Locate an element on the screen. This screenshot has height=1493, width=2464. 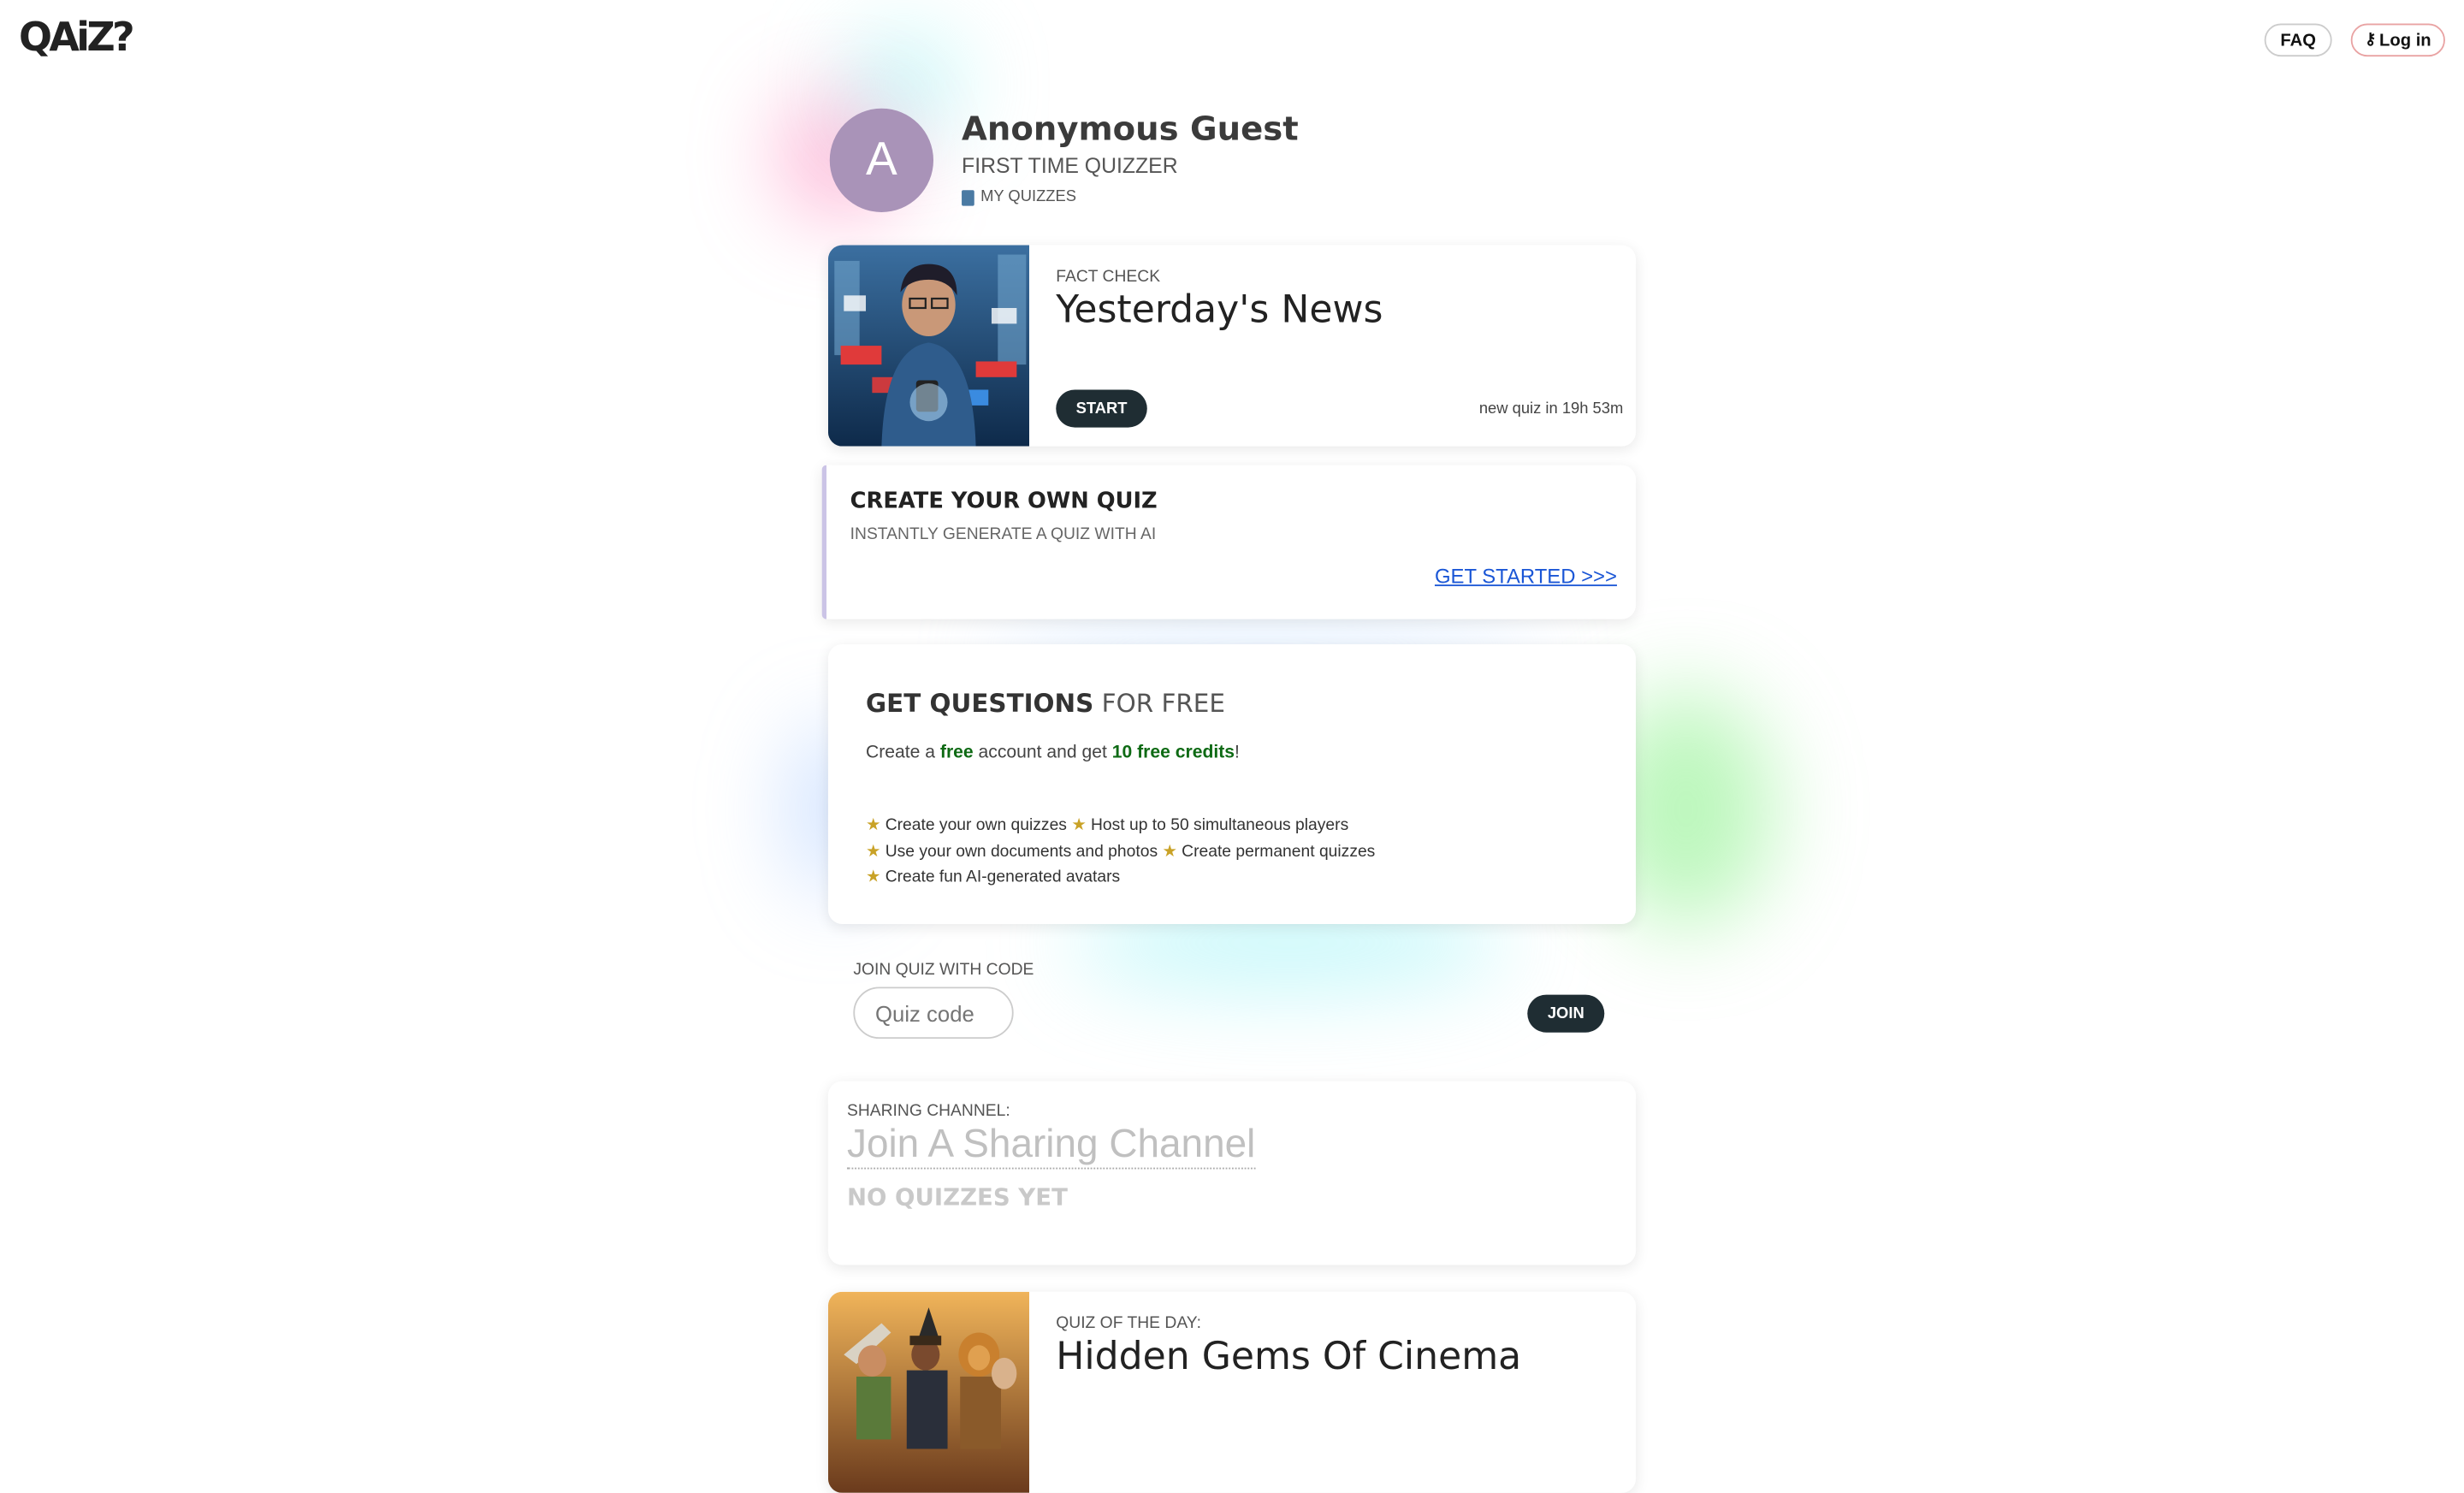
profile-name: Anonymous Guest is located at coordinates (1130, 129).